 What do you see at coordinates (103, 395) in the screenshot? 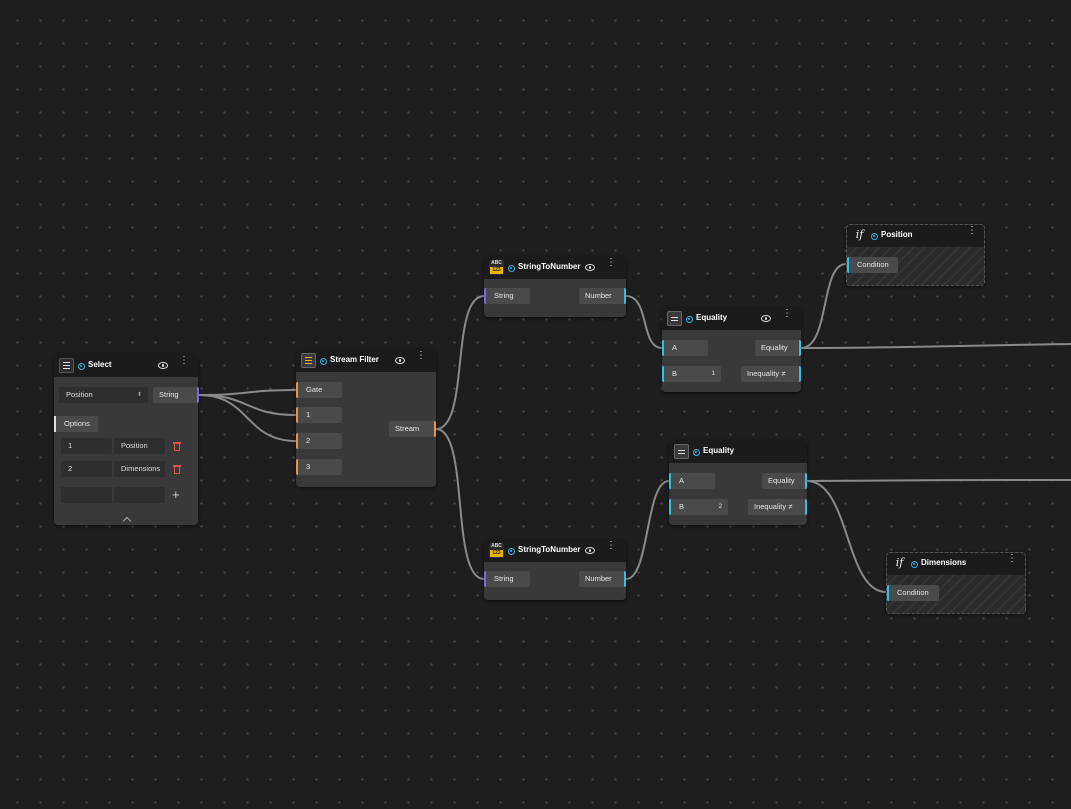
I see `select-dropdown: Position ⬍` at bounding box center [103, 395].